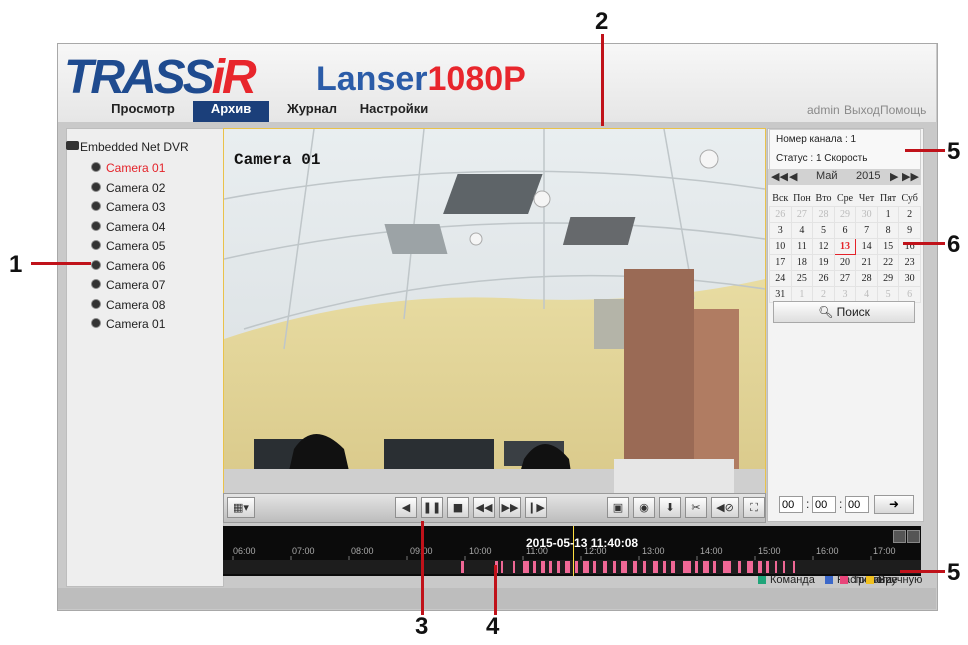  What do you see at coordinates (910, 176) in the screenshot?
I see `next-year-icon: ▶▶` at bounding box center [910, 176].